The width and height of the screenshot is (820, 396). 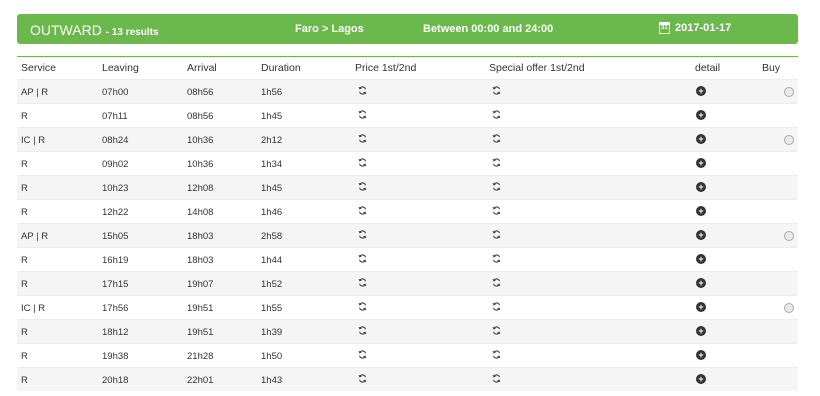 I want to click on date-display: 2017-01-17, so click(x=695, y=28).